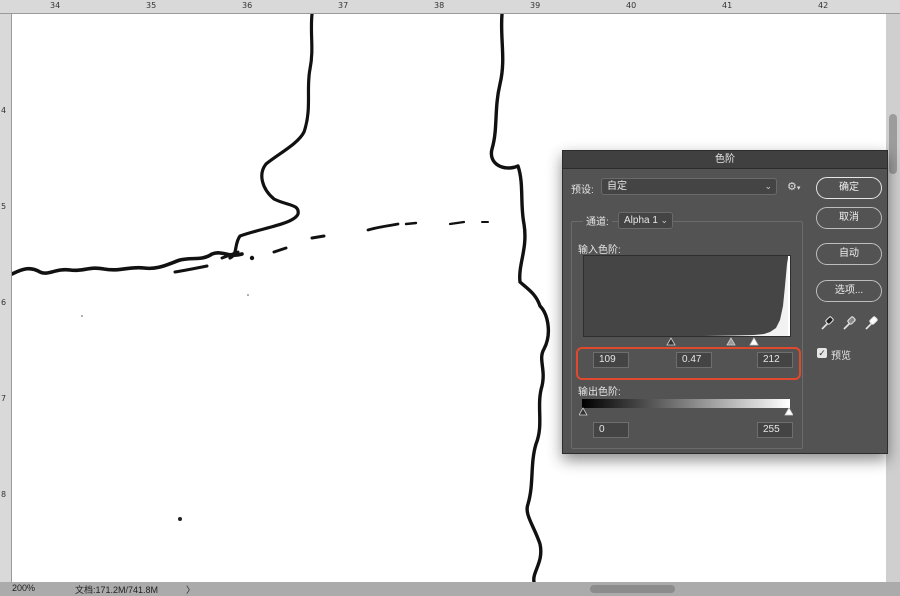 The width and height of the screenshot is (900, 596). What do you see at coordinates (450, 7) in the screenshot?
I see `top-ruler: 34 35 36 37 38 39 40 41 42` at bounding box center [450, 7].